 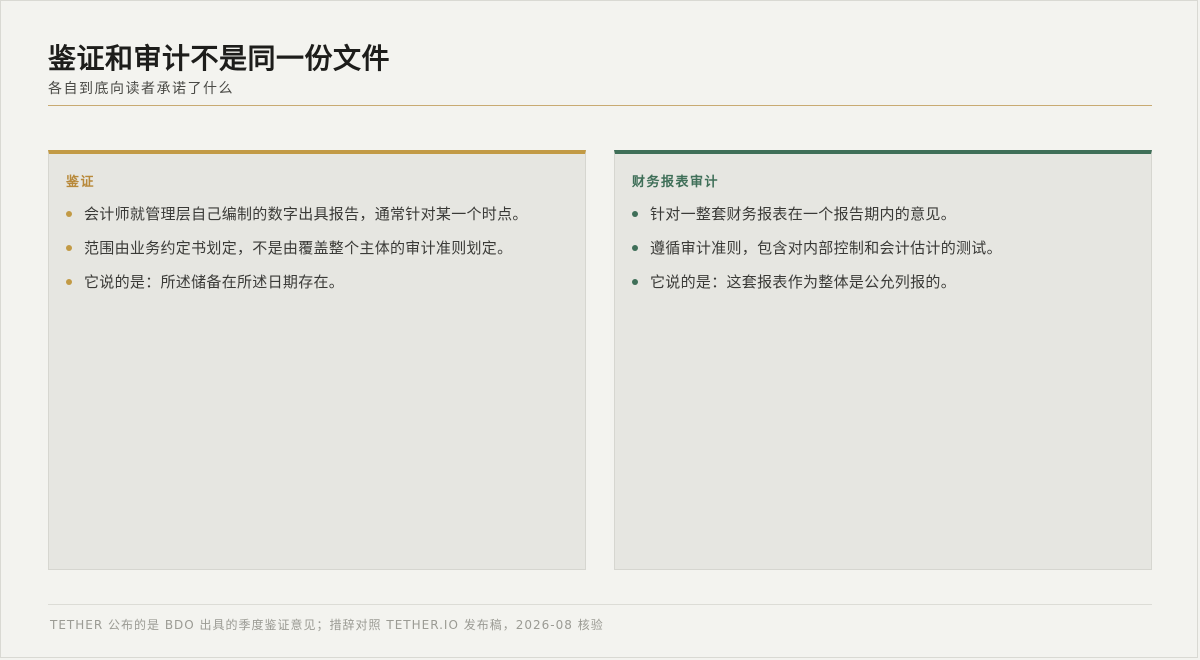 I want to click on header: 鉴证和审计不是同一份文件 各自到底向读者承诺了什么, so click(x=600, y=69).